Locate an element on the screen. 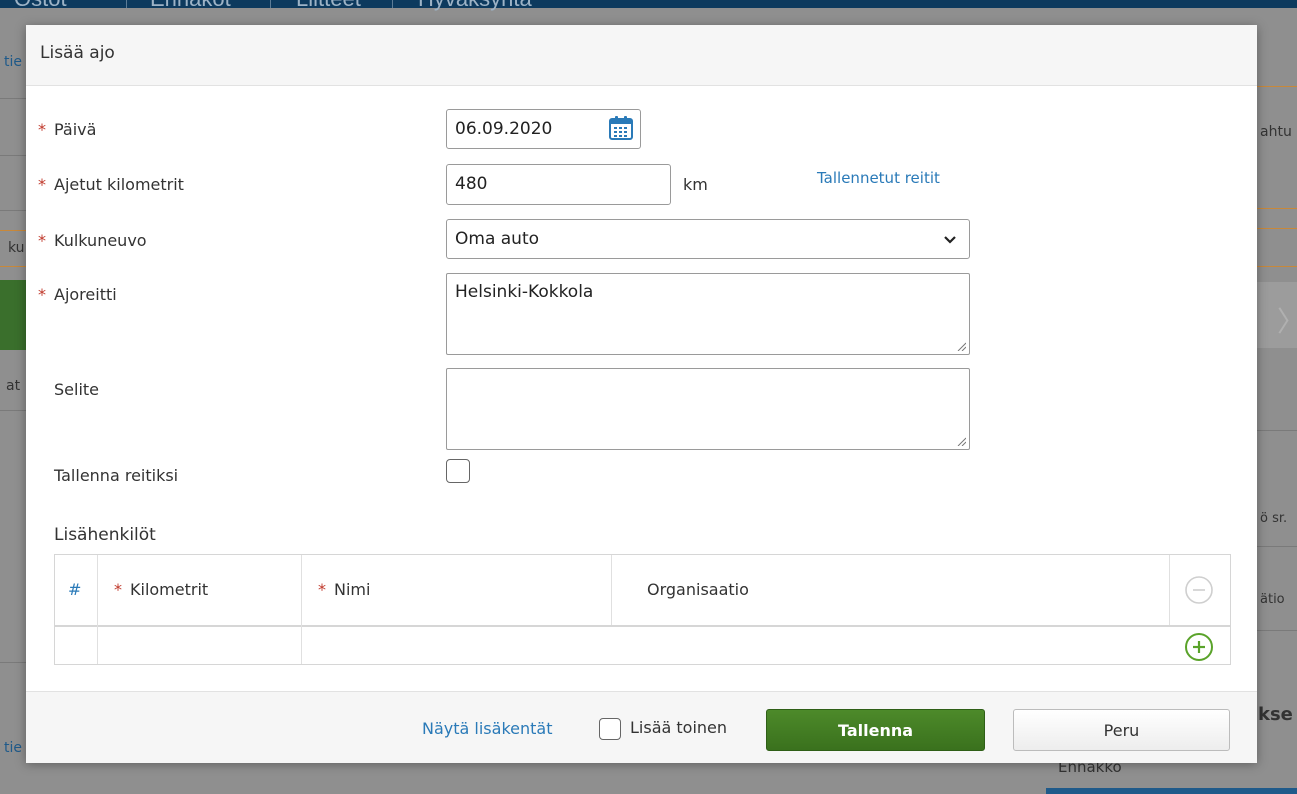 This screenshot has height=794, width=1297. background-tab-hyvaksynta: Hyväksyntä is located at coordinates (475, 5).